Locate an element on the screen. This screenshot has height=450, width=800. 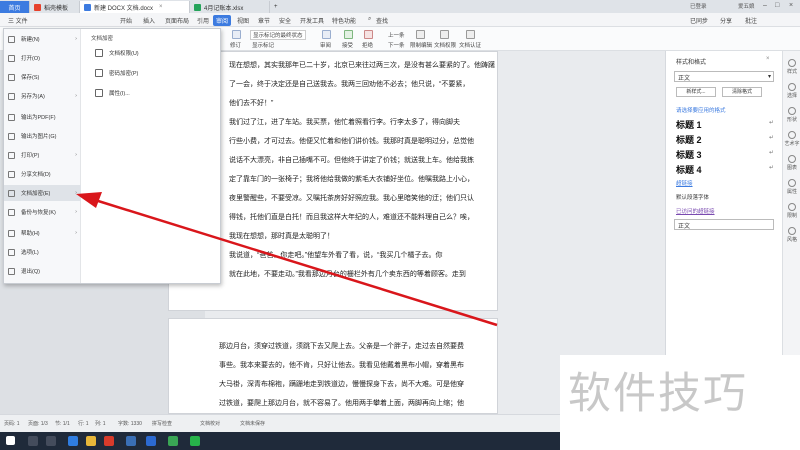
windows-start-icon is located at coordinates (10, 440).